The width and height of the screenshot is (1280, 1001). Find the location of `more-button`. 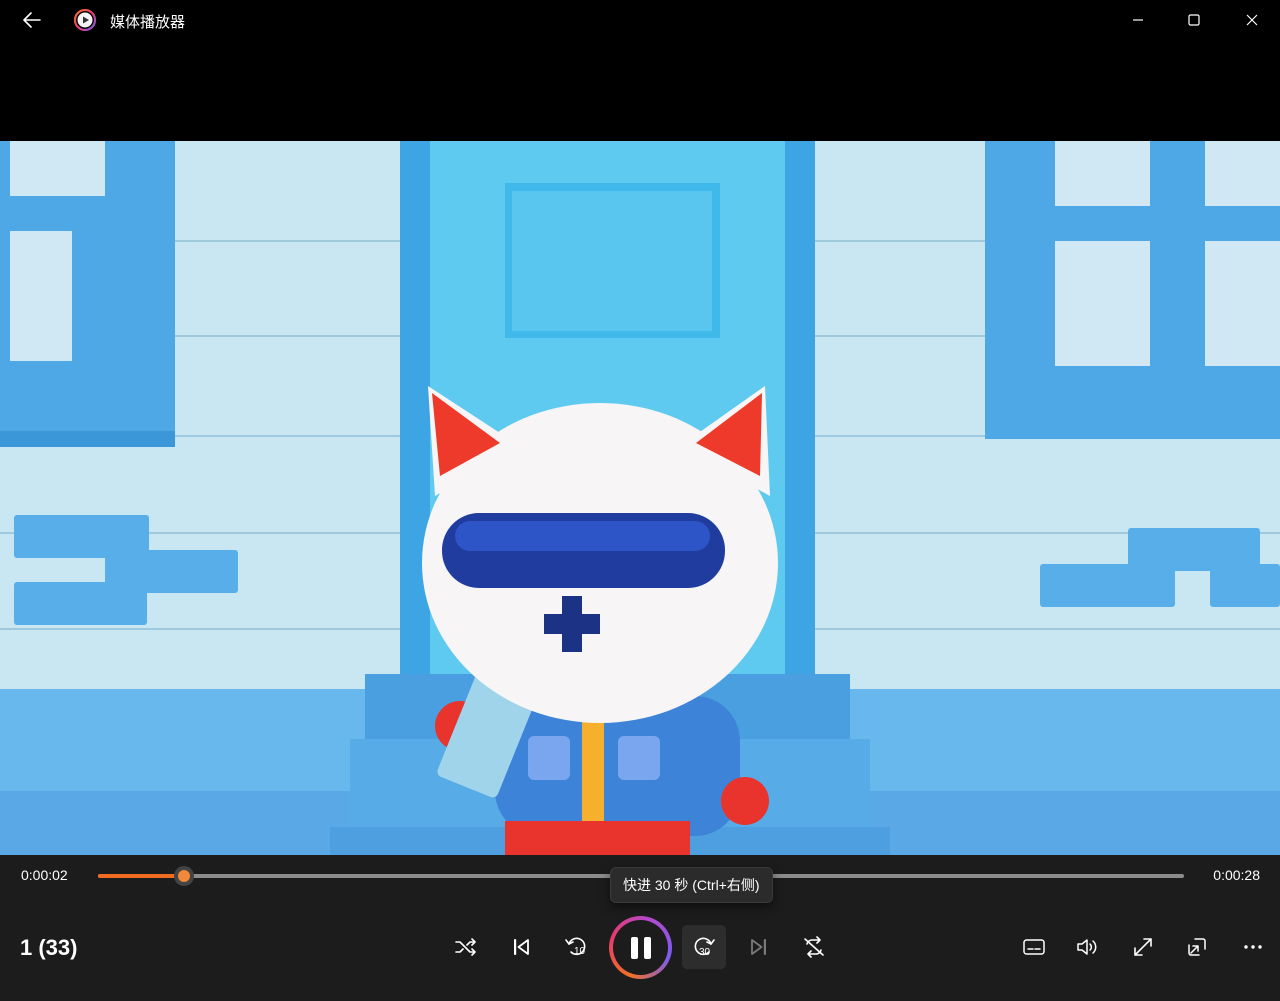

more-button is located at coordinates (1253, 947).